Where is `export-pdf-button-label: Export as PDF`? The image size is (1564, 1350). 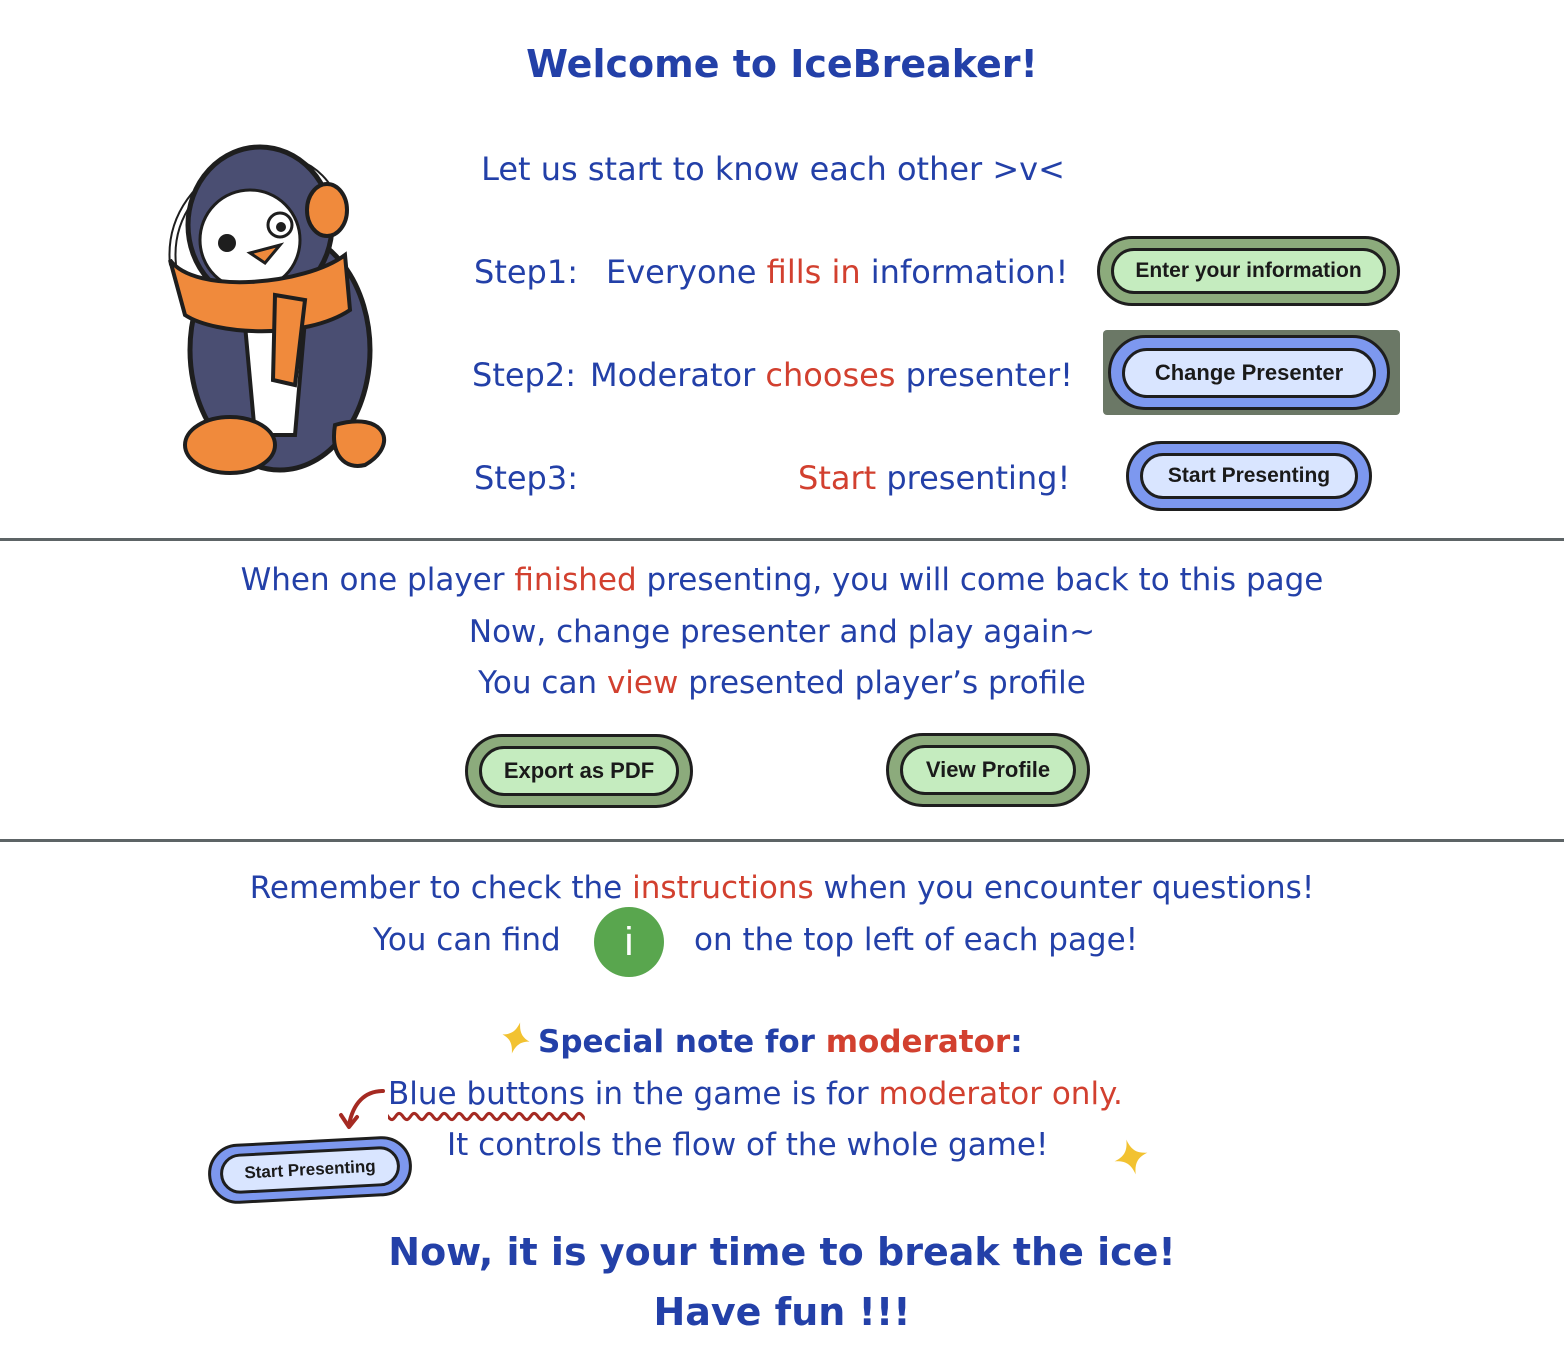
export-pdf-button-label: Export as PDF is located at coordinates (579, 771).